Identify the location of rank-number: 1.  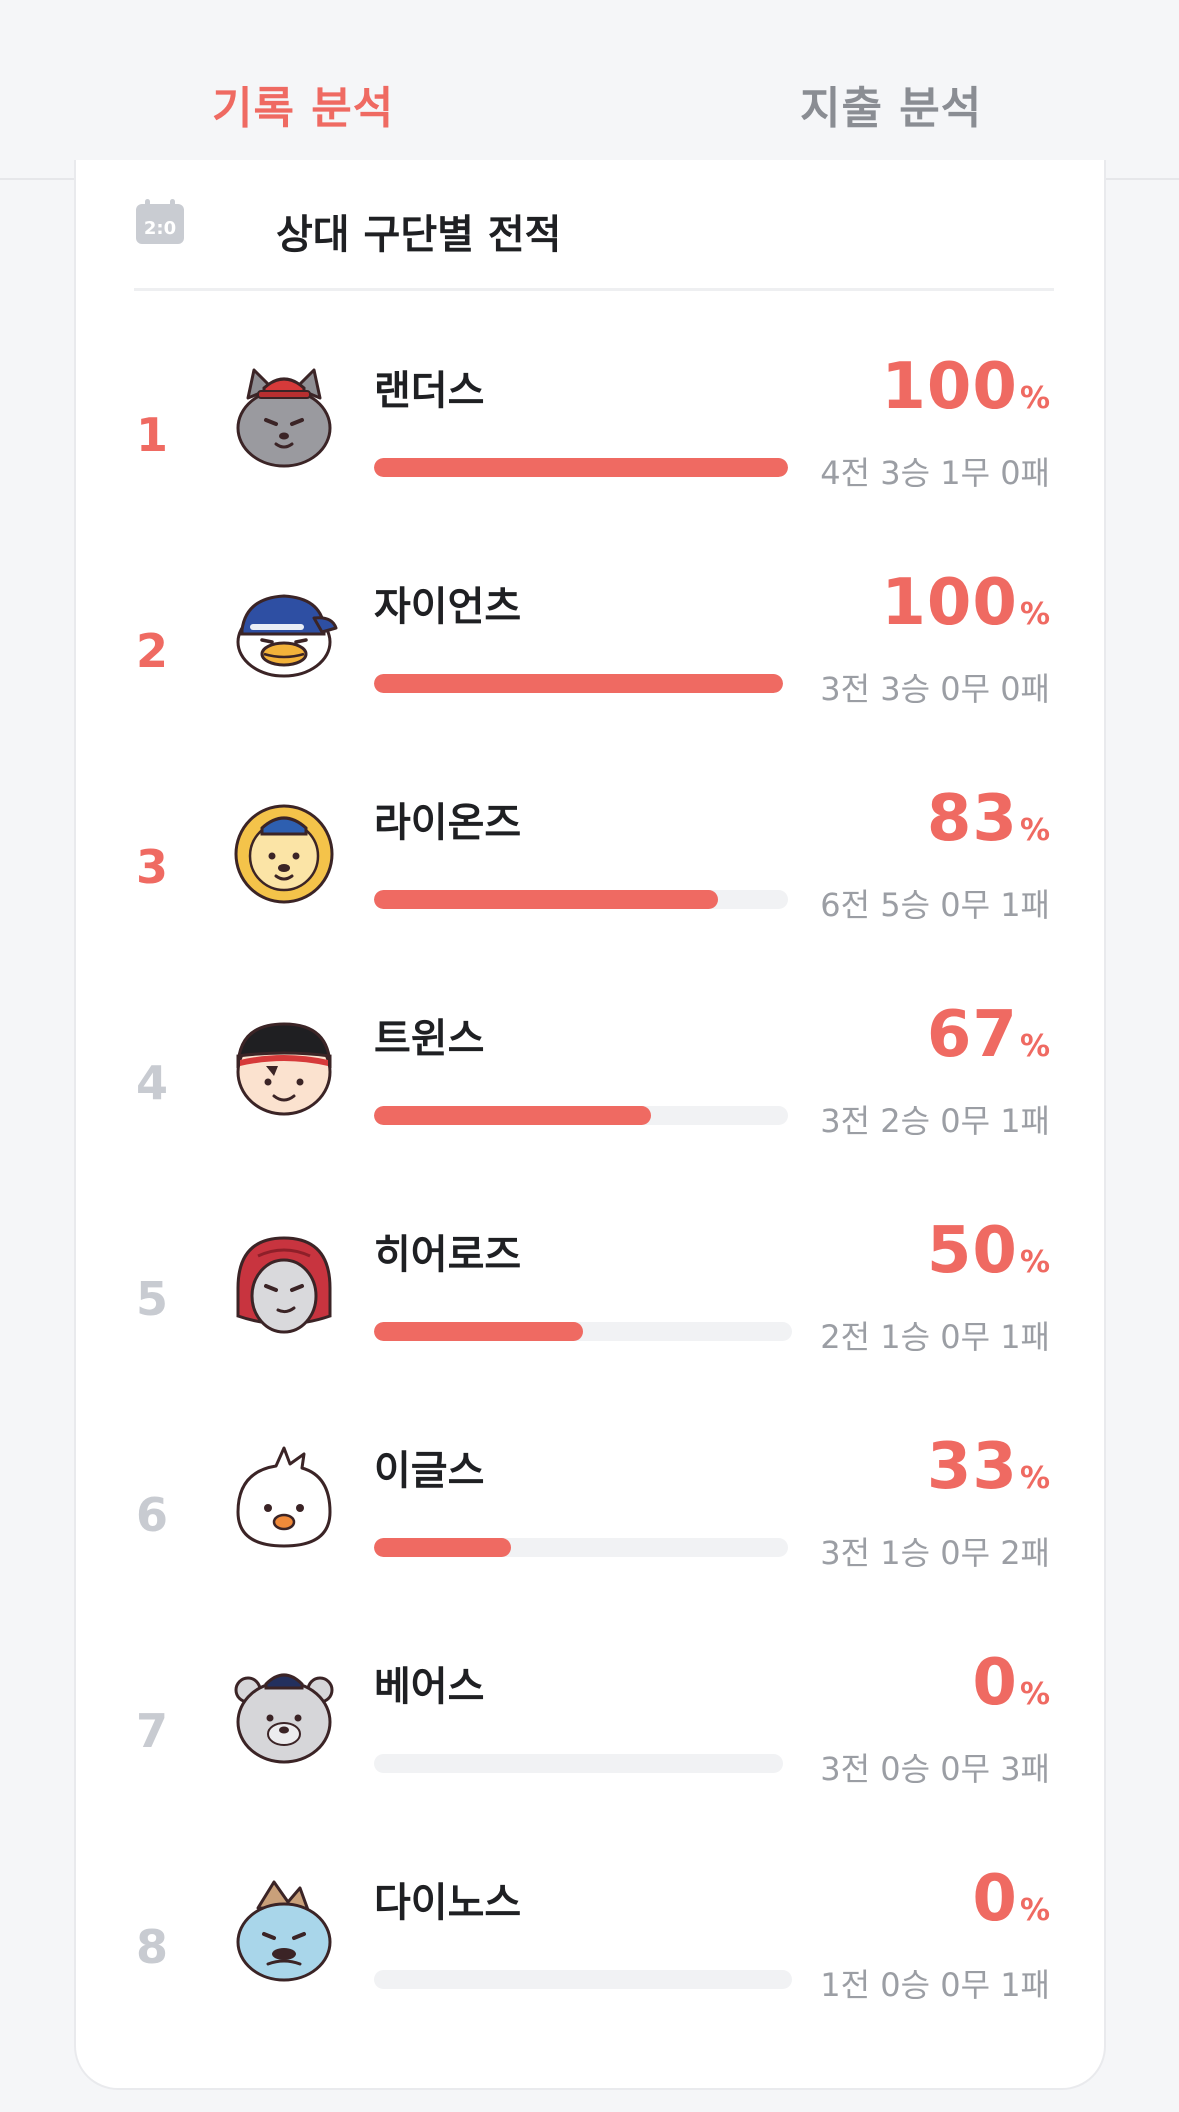
(151, 435).